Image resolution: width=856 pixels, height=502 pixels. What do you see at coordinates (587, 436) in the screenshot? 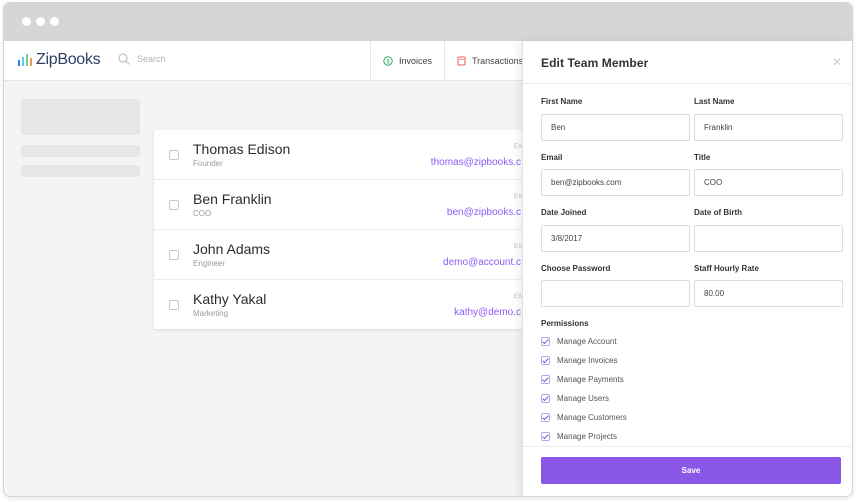
I see `permission-label: Manage Projects` at bounding box center [587, 436].